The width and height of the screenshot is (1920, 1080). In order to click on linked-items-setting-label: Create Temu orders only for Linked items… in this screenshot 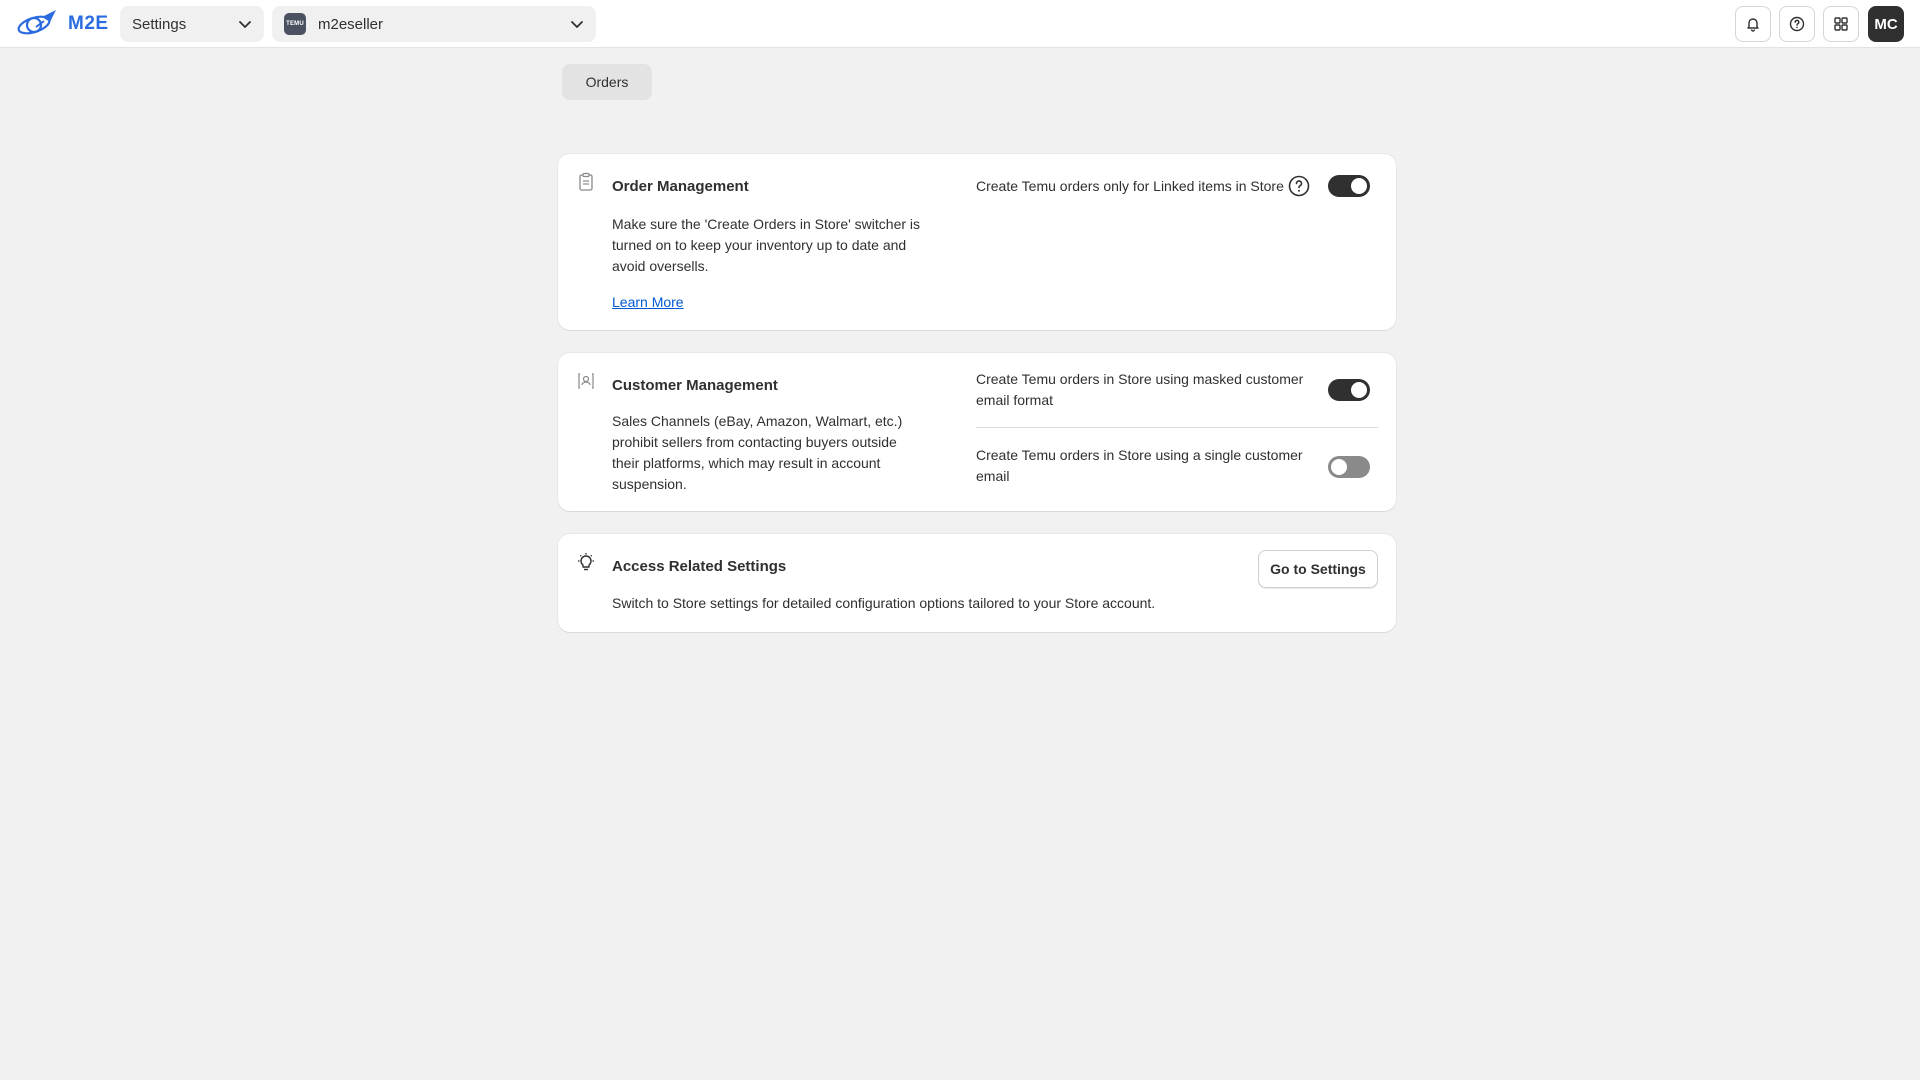, I will do `click(1130, 186)`.